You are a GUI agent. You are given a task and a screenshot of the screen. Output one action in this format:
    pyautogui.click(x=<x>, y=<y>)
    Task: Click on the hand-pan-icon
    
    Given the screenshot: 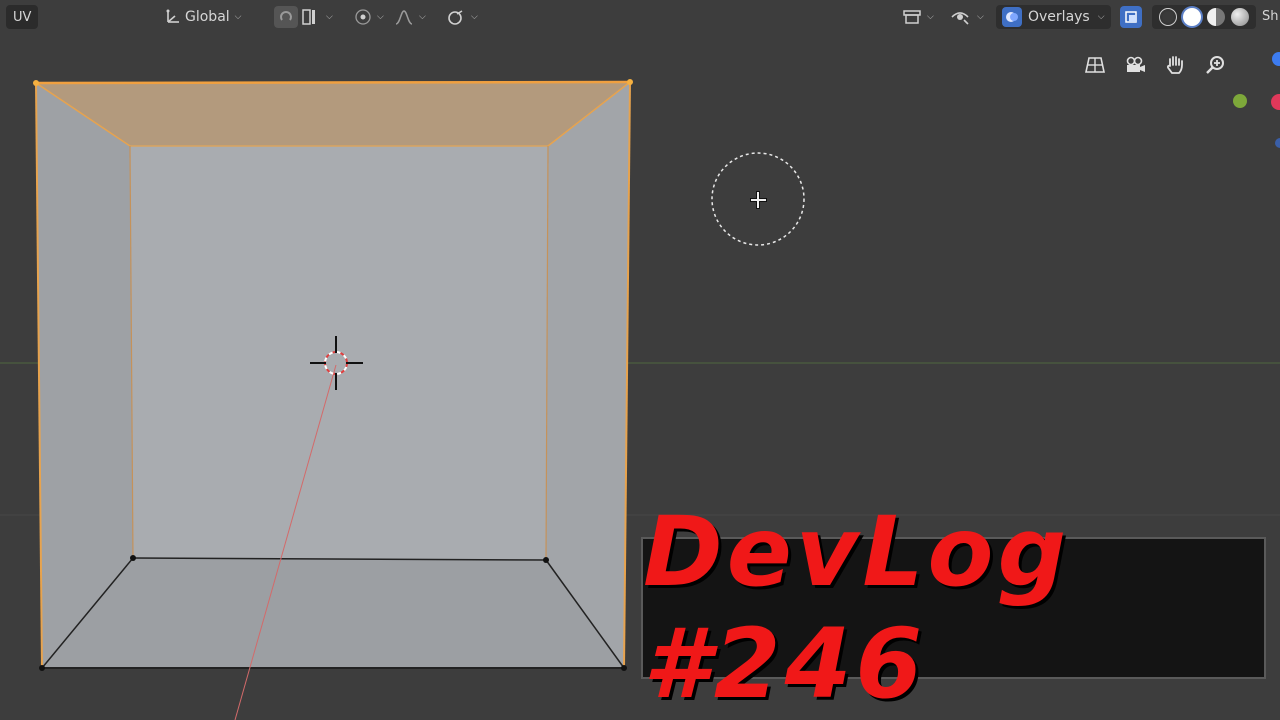 What is the action you would take?
    pyautogui.click(x=1175, y=65)
    